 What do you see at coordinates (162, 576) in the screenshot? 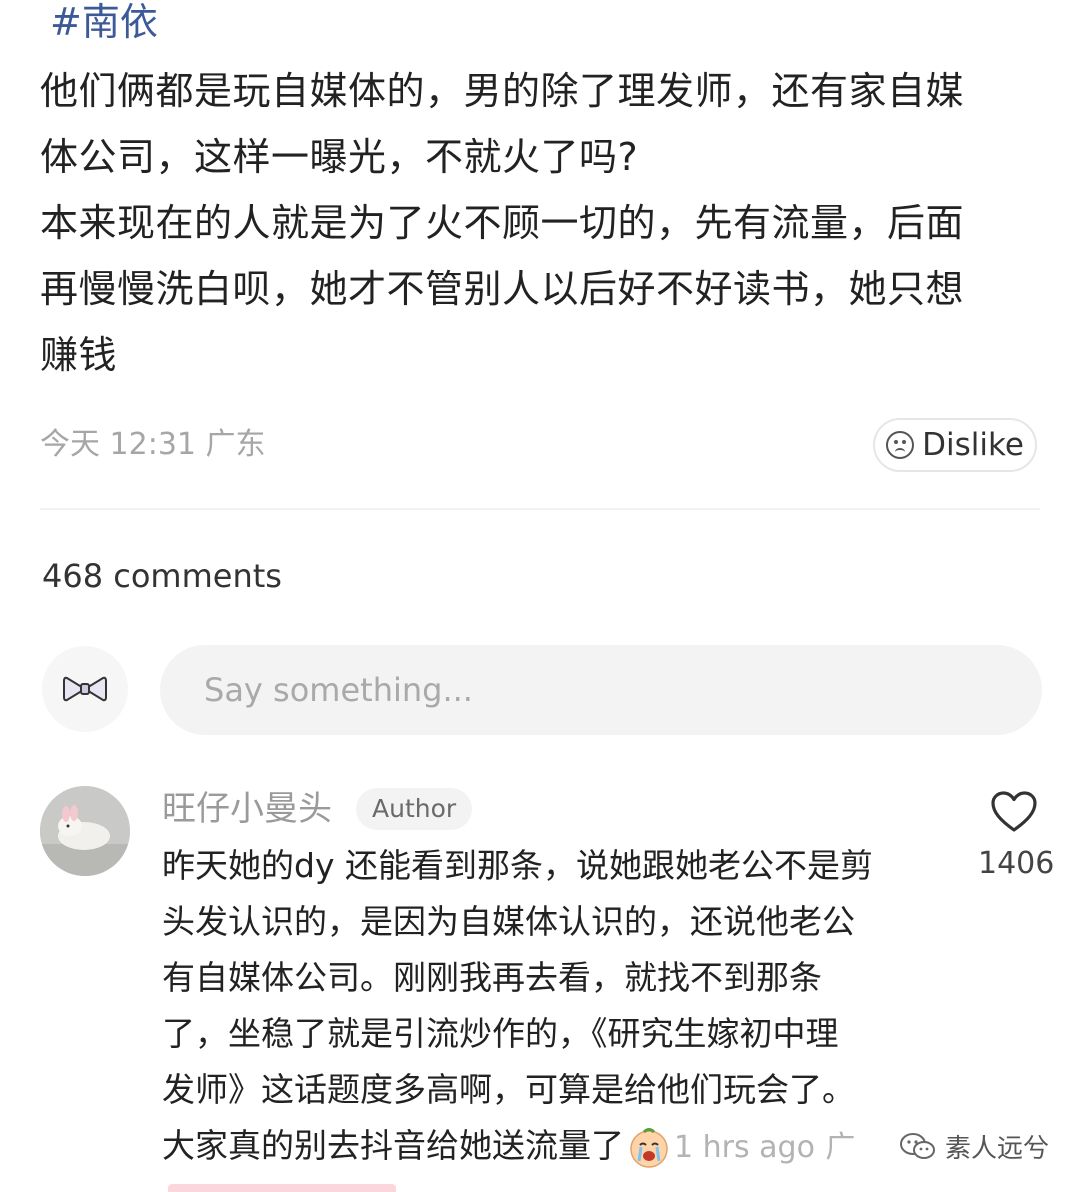
I see `comments-count: 468 comments` at bounding box center [162, 576].